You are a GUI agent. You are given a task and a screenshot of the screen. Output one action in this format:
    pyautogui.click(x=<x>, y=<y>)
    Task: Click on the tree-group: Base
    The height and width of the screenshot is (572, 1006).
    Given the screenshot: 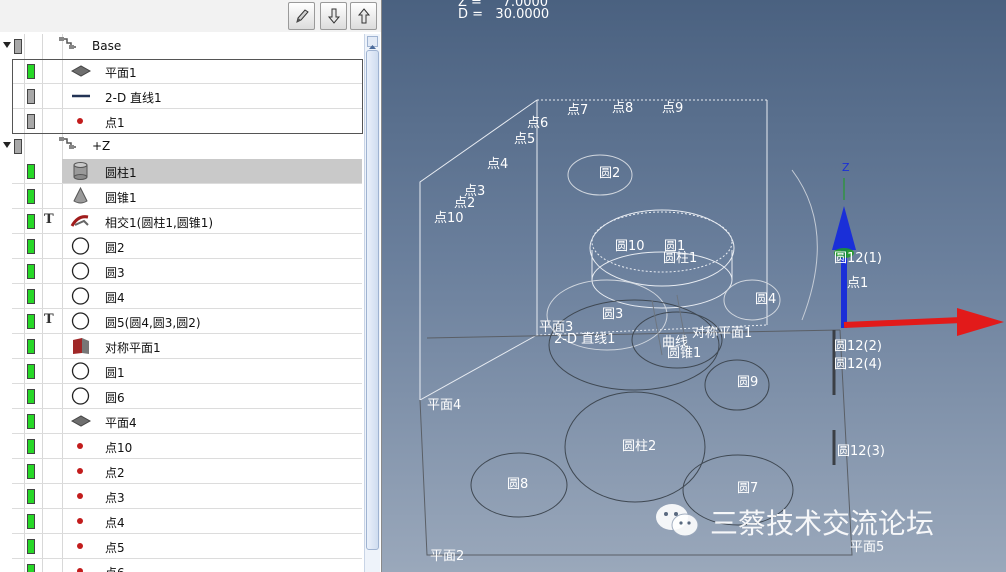 What is the action you would take?
    pyautogui.click(x=182, y=46)
    